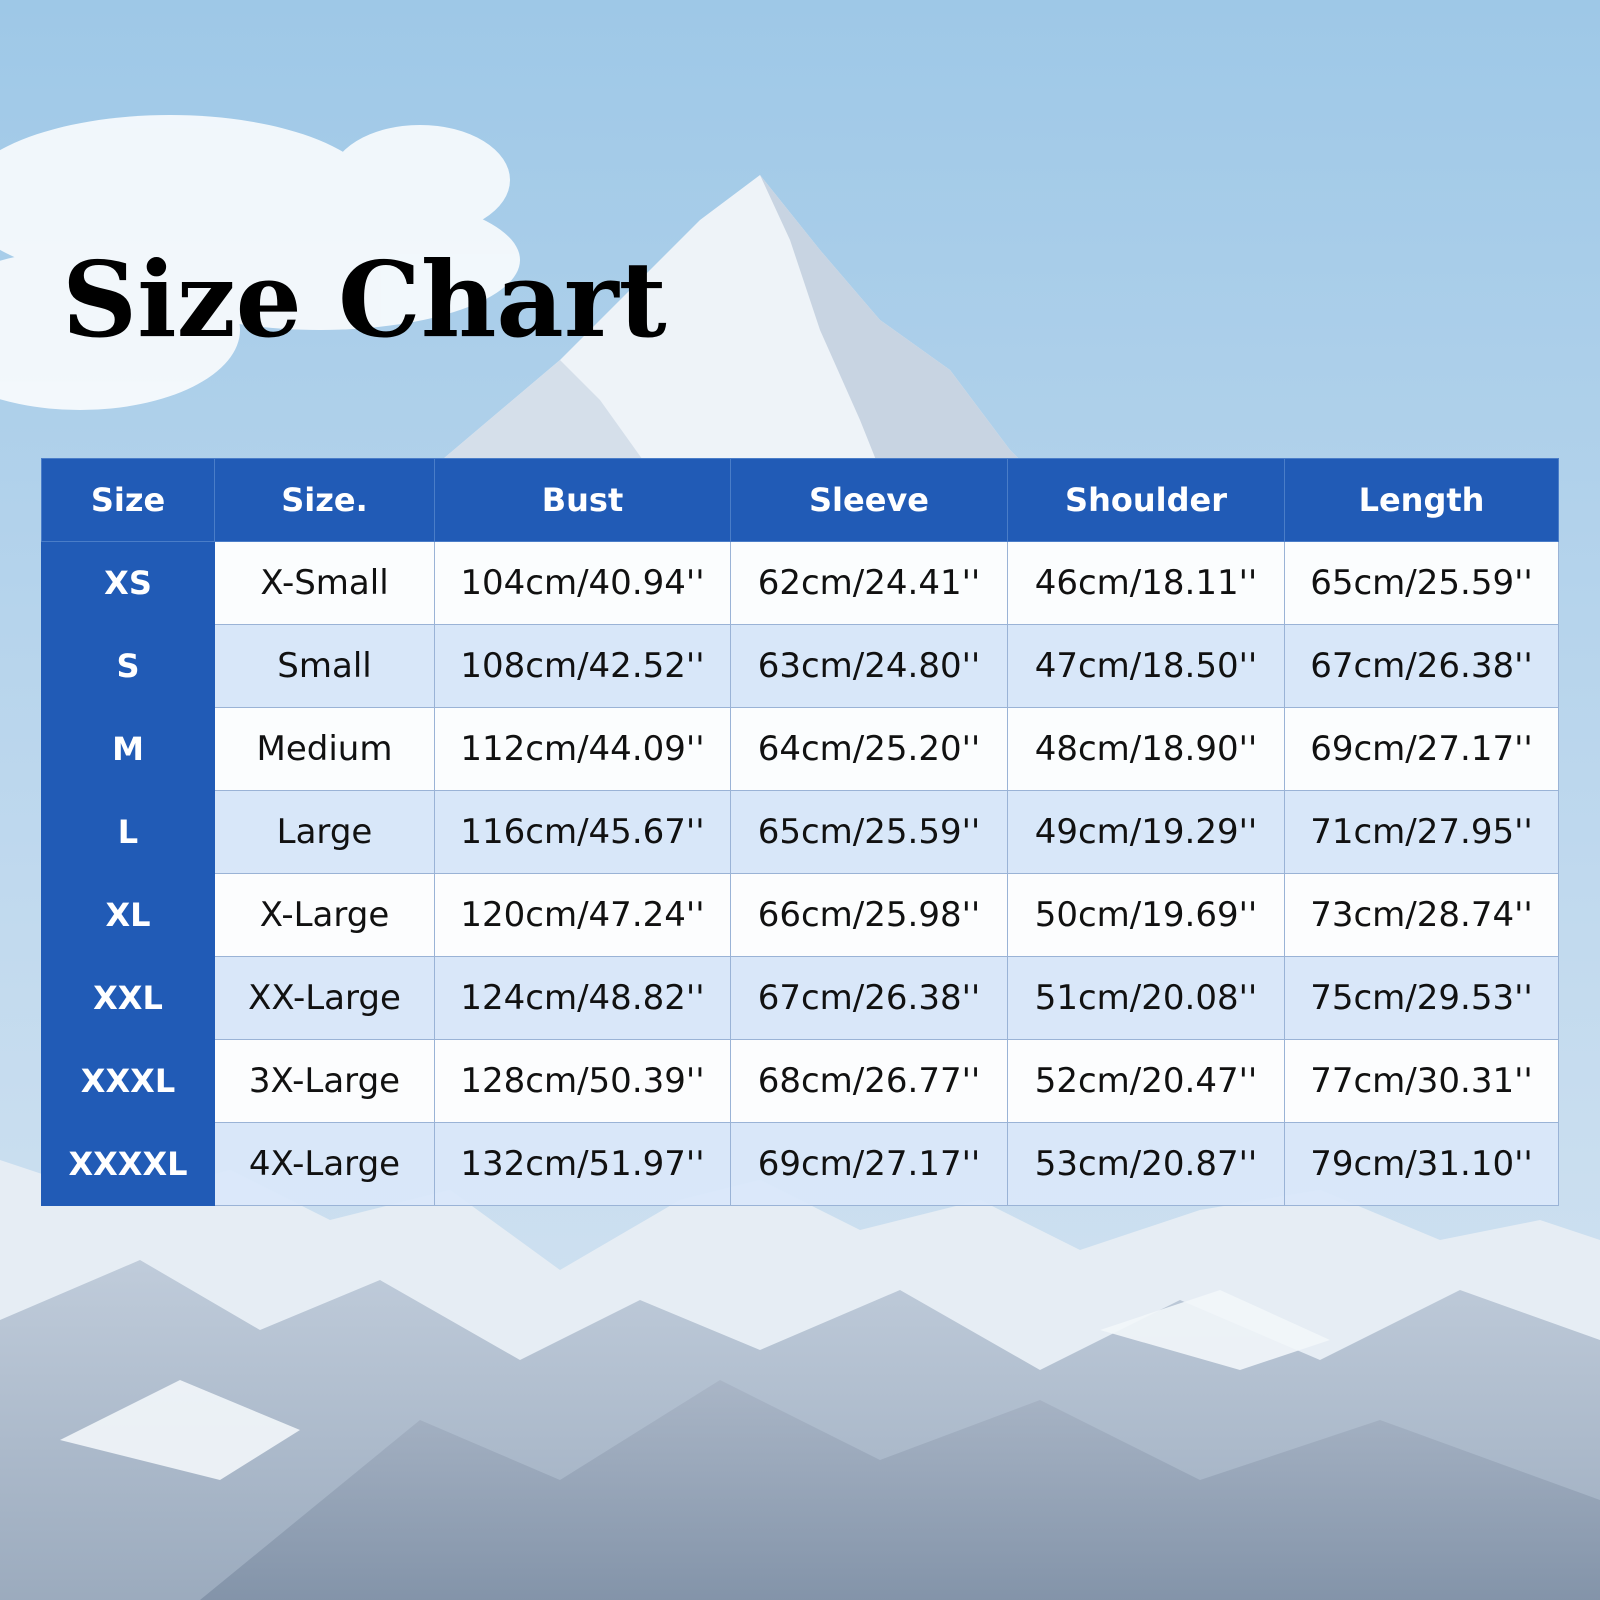  Describe the element at coordinates (128, 832) in the screenshot. I see `size-code: L` at that location.